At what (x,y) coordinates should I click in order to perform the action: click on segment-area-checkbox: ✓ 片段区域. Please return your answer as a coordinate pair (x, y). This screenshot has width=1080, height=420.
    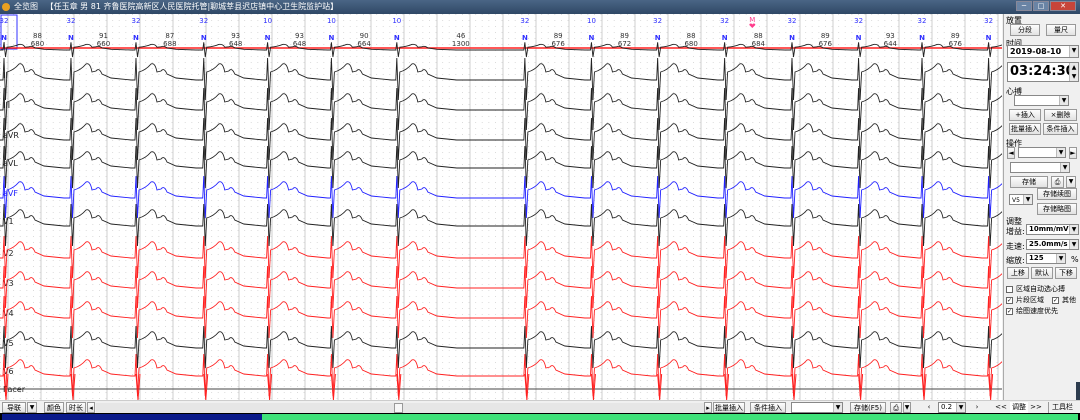
    Looking at the image, I should click on (1025, 300).